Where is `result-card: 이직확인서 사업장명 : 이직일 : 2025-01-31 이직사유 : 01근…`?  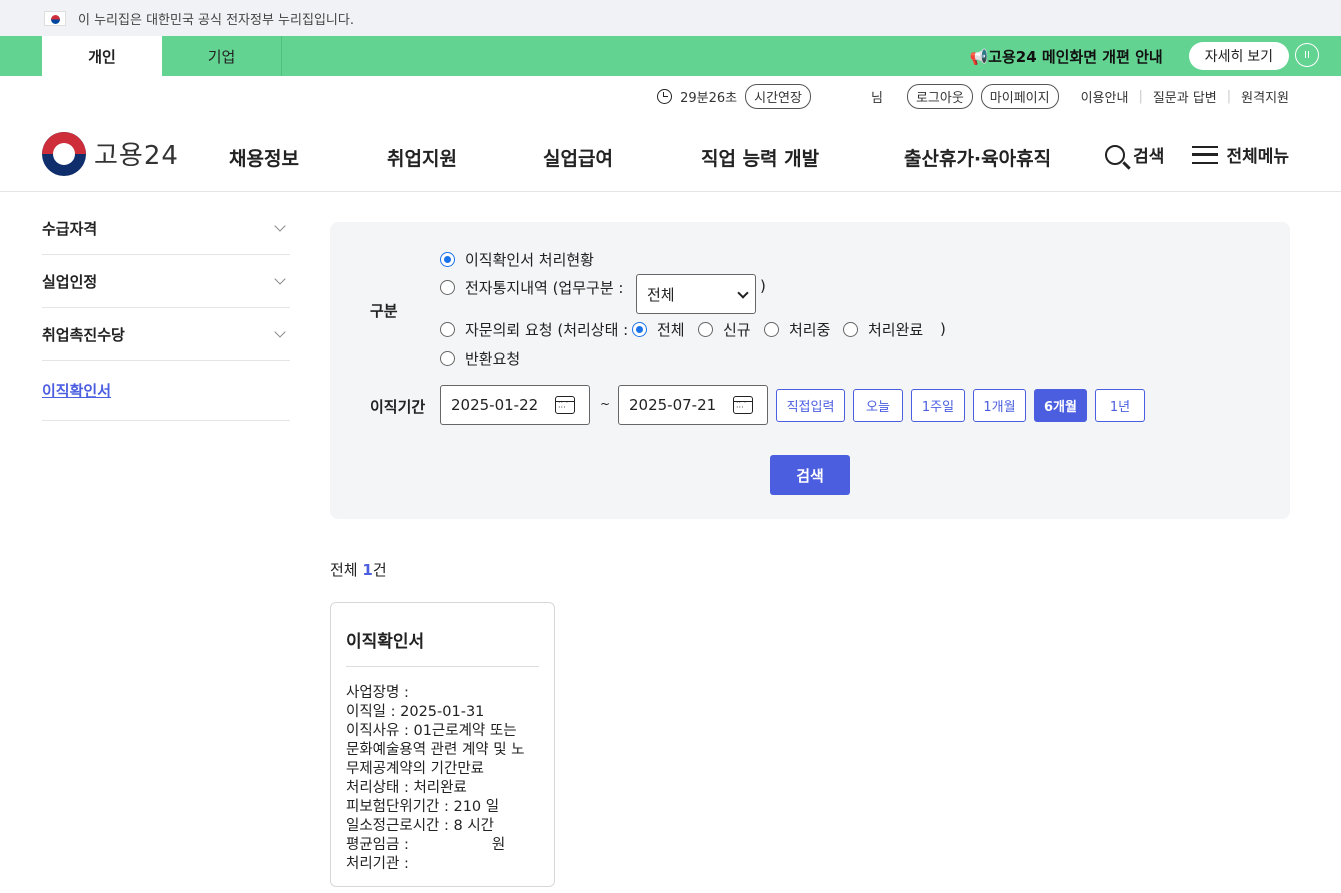 result-card: 이직확인서 사업장명 : 이직일 : 2025-01-31 이직사유 : 01근… is located at coordinates (442, 744).